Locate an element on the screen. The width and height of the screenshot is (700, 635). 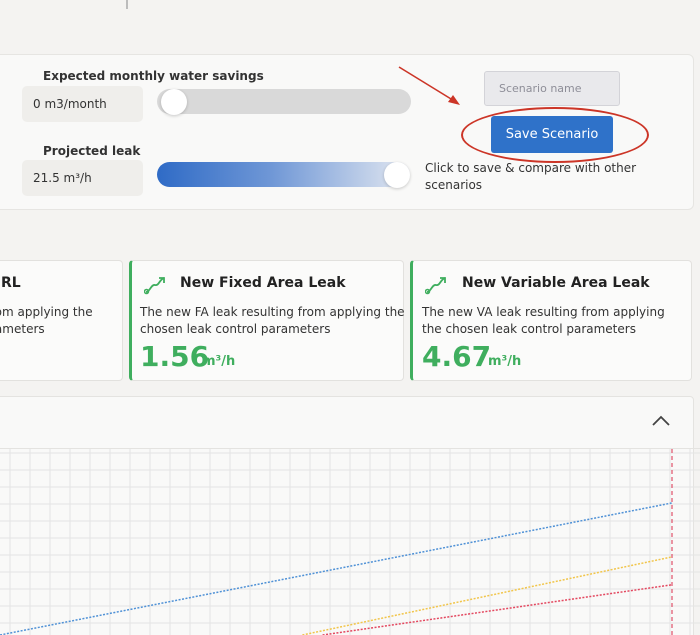
savings-slider-thumb is located at coordinates (174, 102).